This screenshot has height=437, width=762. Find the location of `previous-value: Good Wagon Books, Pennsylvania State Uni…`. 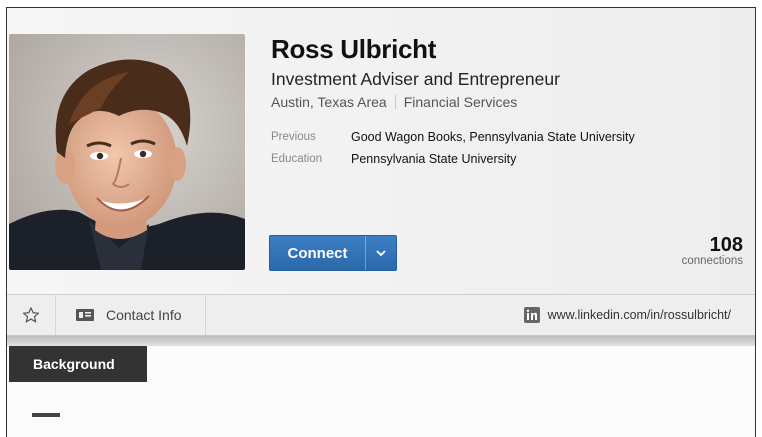

previous-value: Good Wagon Books, Pennsylvania State Uni… is located at coordinates (493, 137).